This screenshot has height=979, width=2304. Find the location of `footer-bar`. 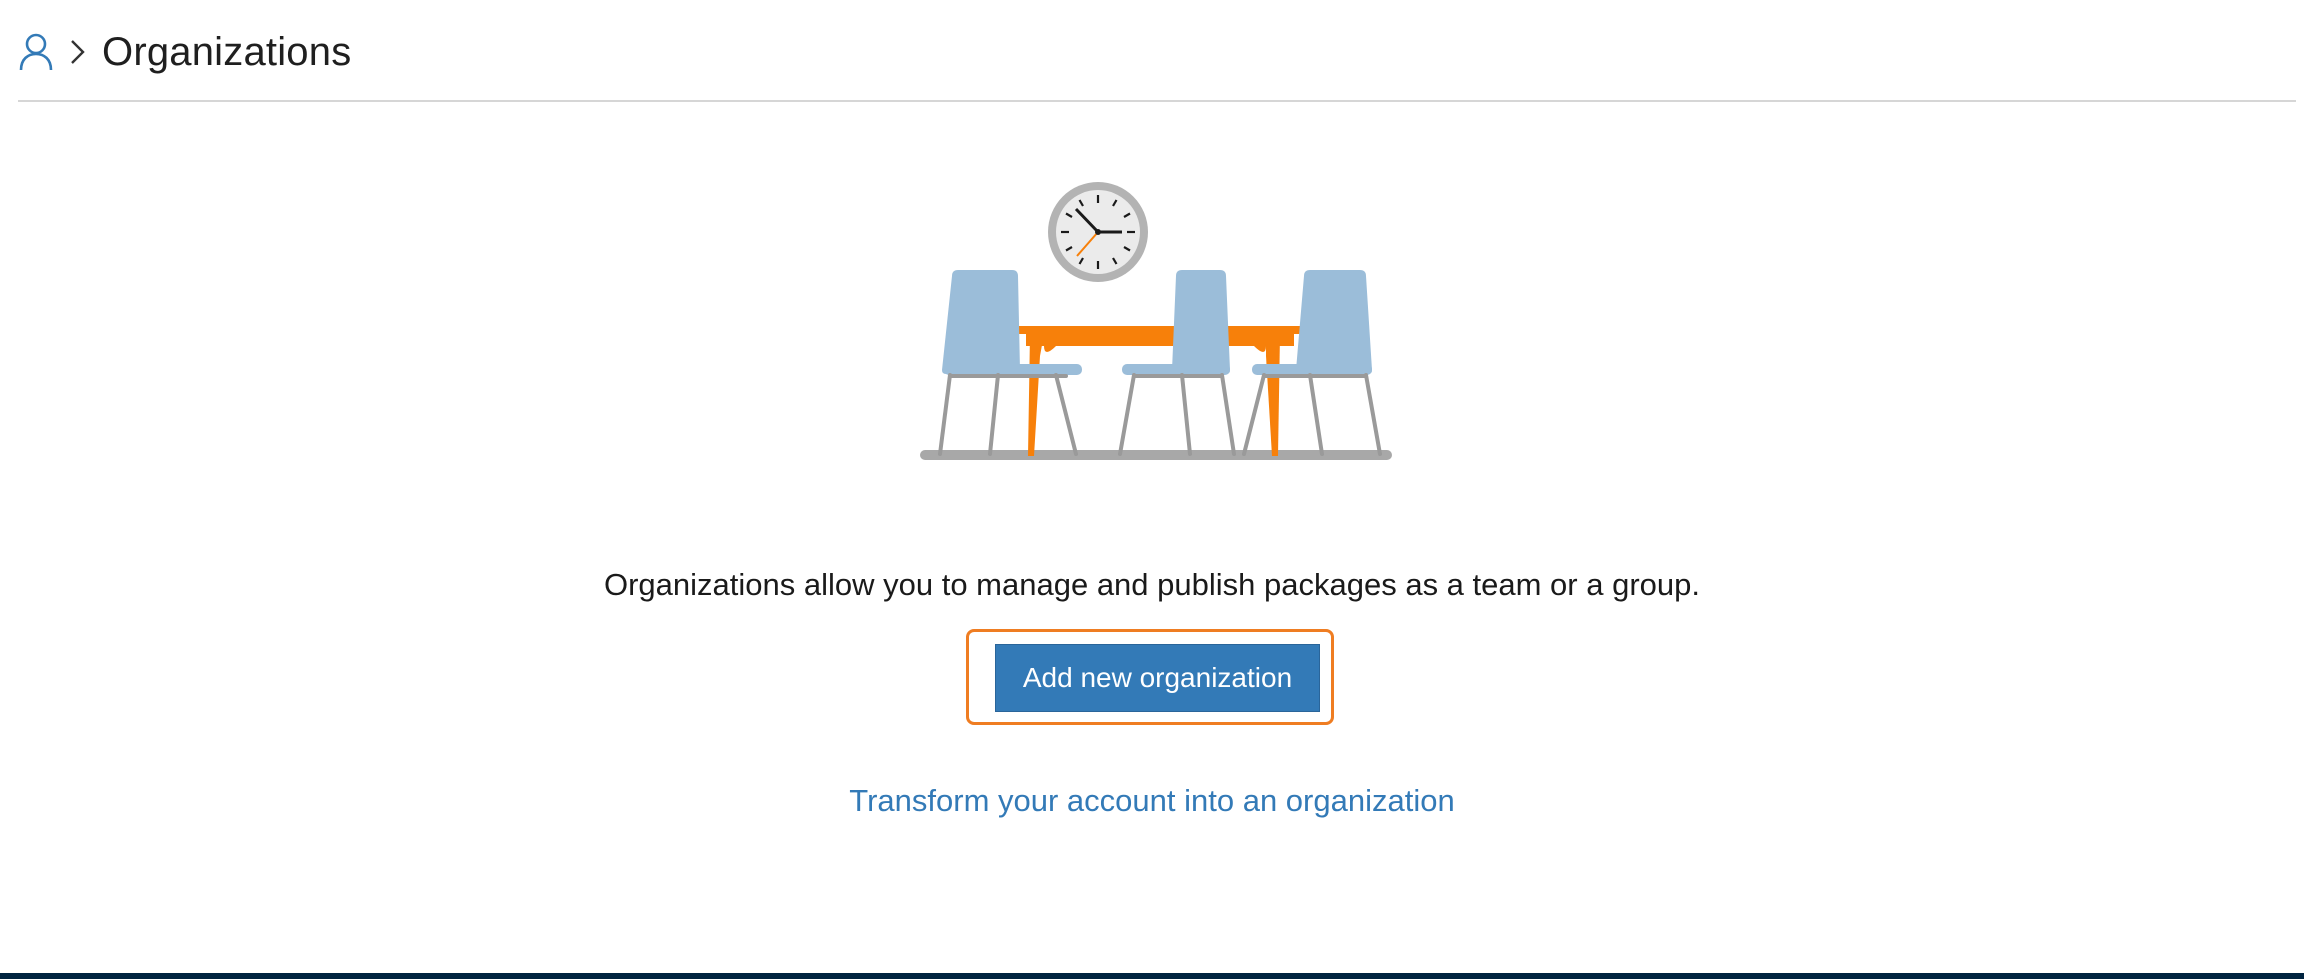

footer-bar is located at coordinates (1152, 976).